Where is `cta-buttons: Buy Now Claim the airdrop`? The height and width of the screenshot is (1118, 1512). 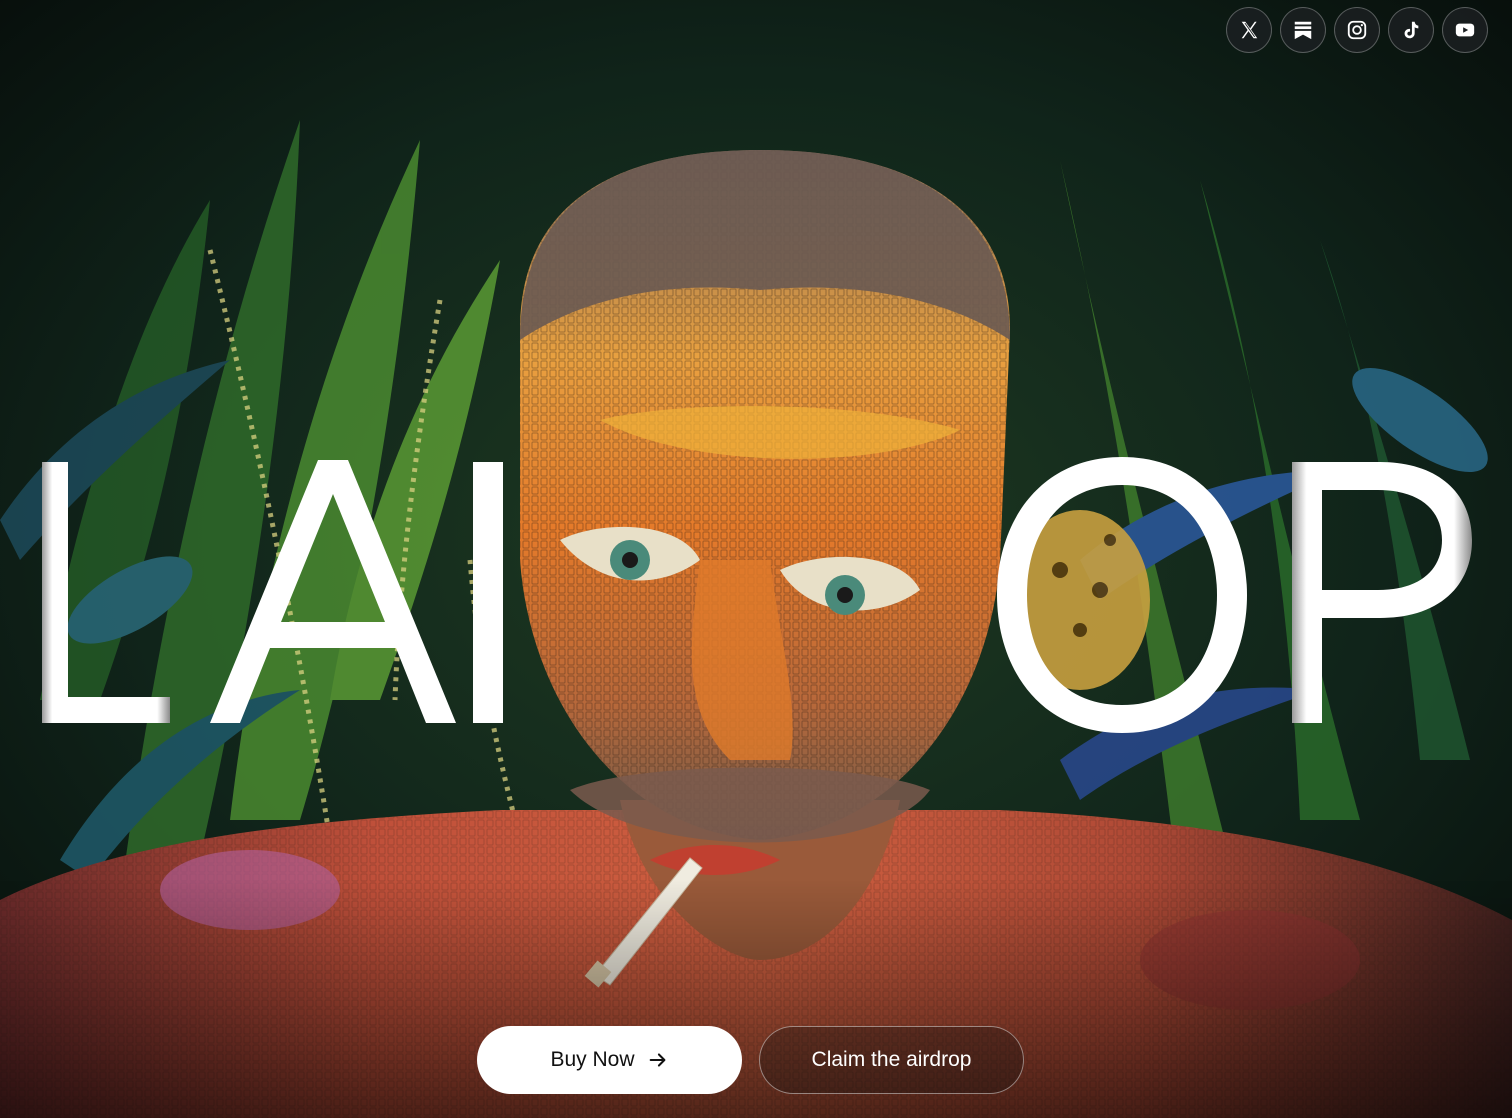
cta-buttons: Buy Now Claim the airdrop is located at coordinates (750, 1060).